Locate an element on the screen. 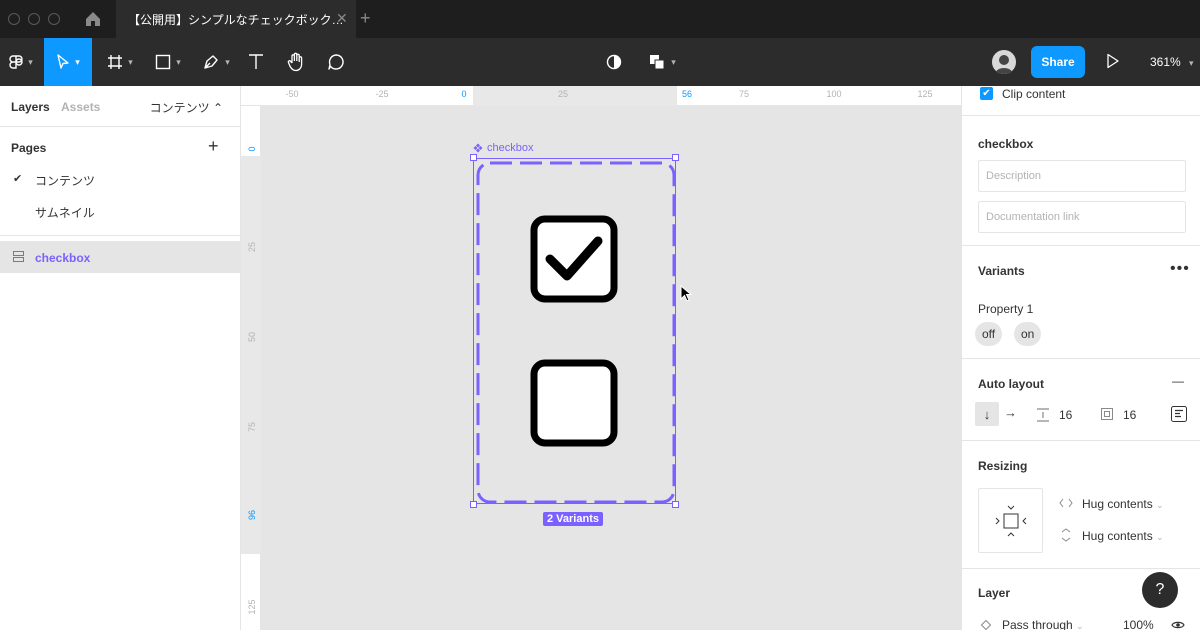 The width and height of the screenshot is (1200, 630). zoom-level: 361% ▾ is located at coordinates (1172, 62).